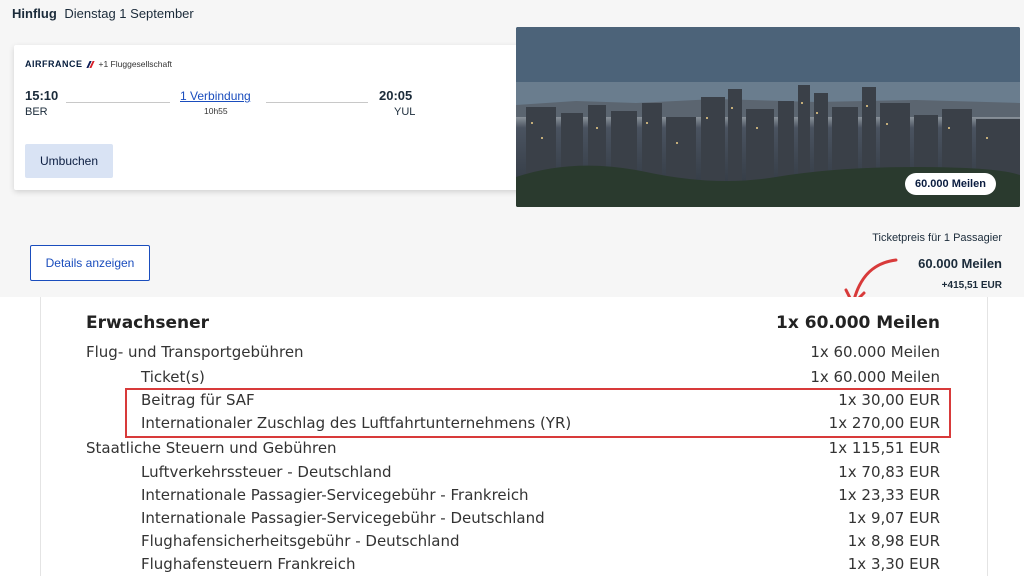  What do you see at coordinates (36, 112) in the screenshot?
I see `departure-airport: BER` at bounding box center [36, 112].